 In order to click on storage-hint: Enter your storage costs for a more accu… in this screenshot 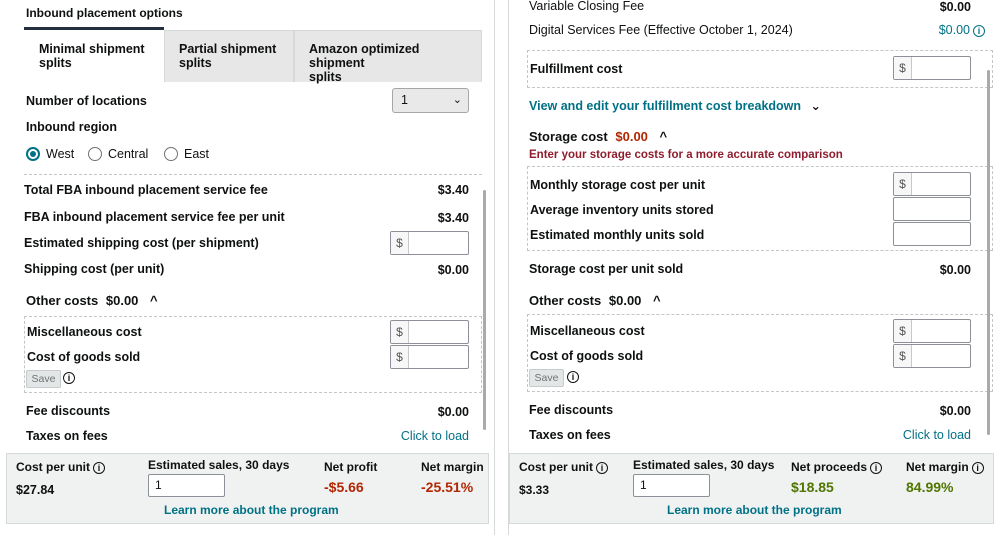, I will do `click(686, 155)`.